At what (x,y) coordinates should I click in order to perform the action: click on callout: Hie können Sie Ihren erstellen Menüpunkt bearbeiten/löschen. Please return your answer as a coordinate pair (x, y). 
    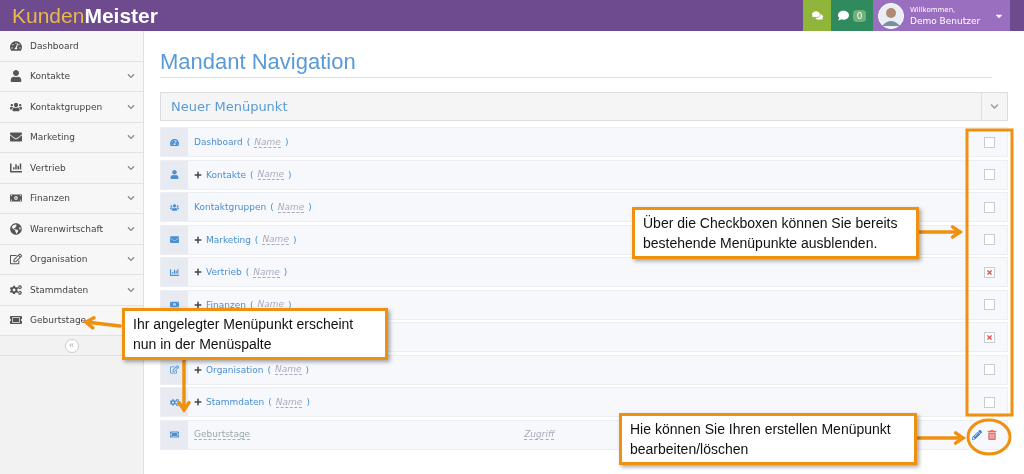
    Looking at the image, I should click on (768, 439).